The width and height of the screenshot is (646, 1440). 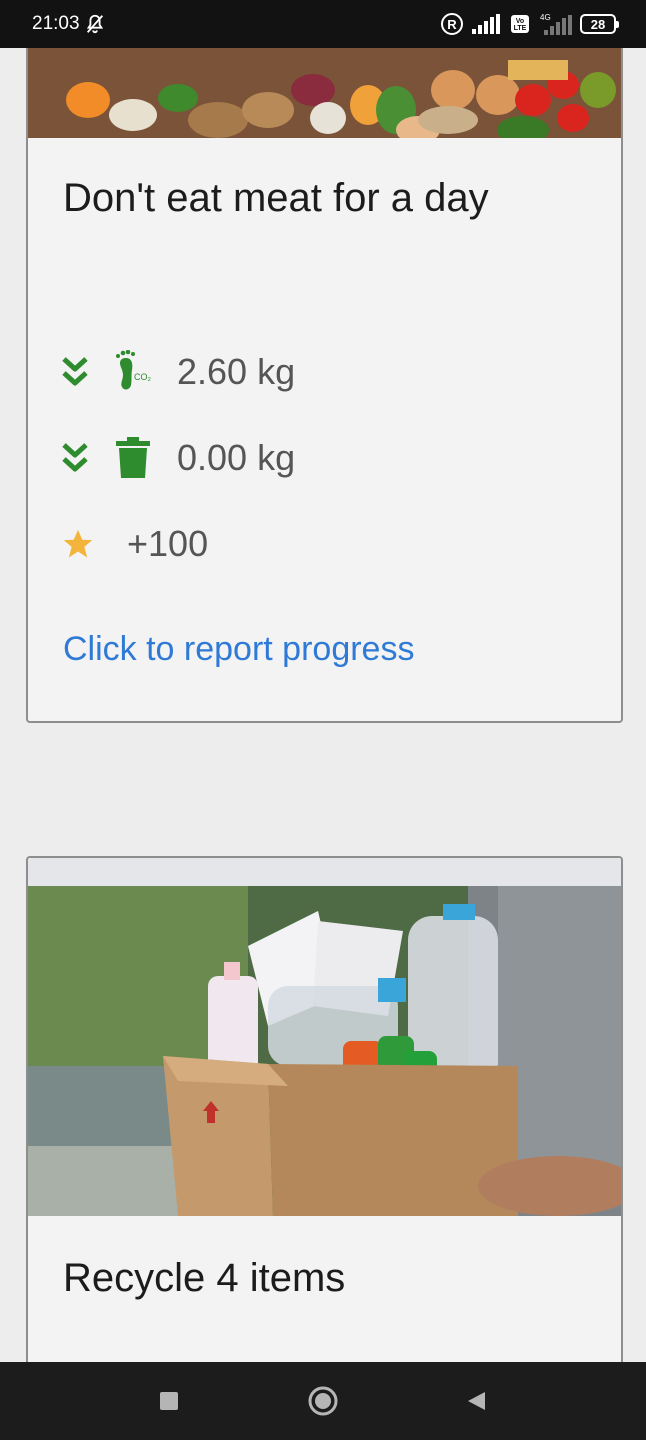 I want to click on report-progress-link: Click to report progress, so click(x=238, y=649).